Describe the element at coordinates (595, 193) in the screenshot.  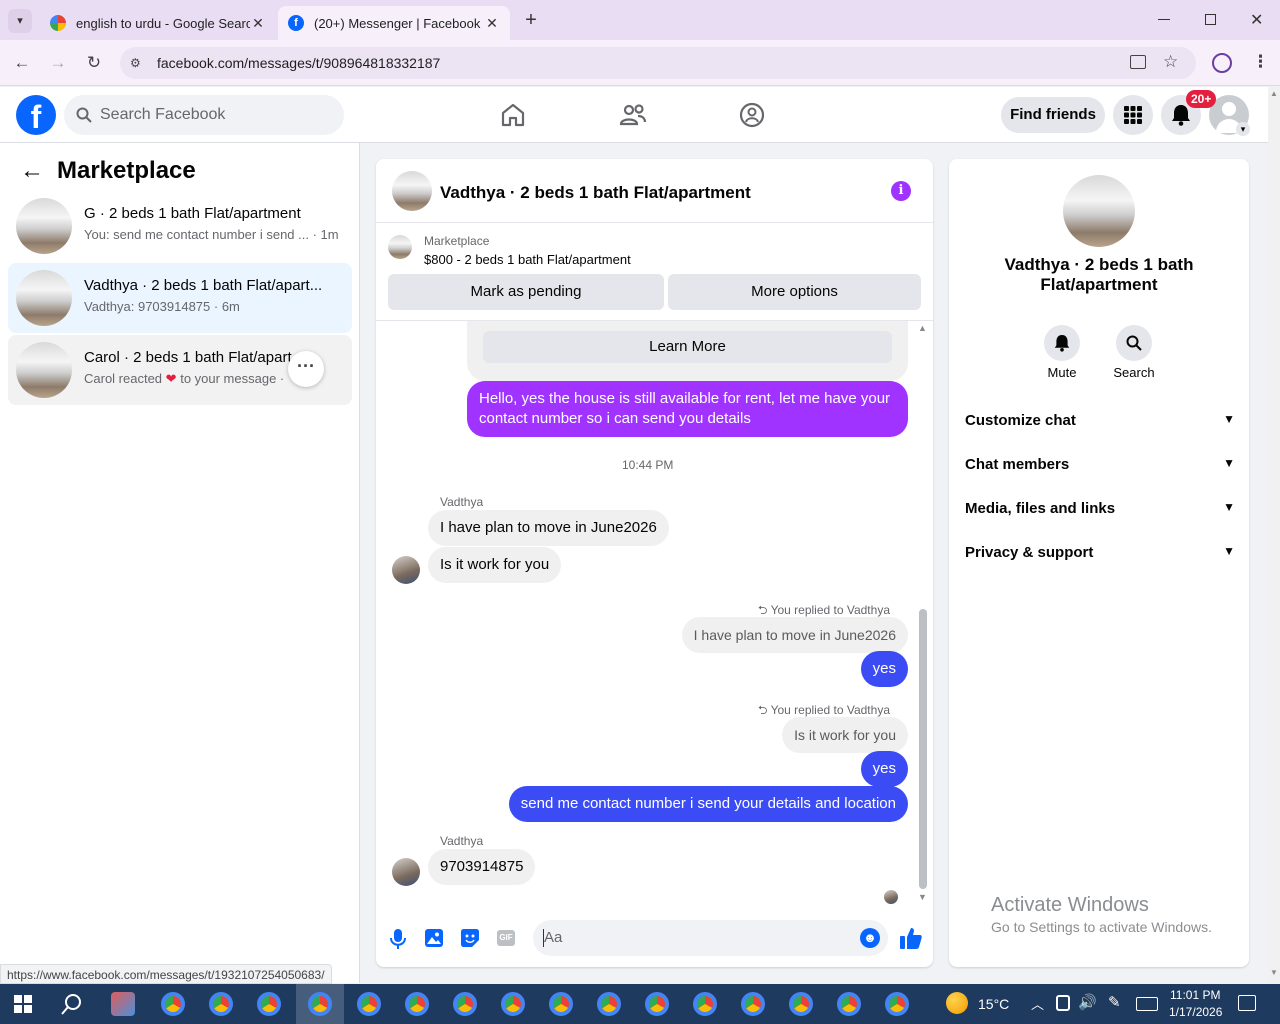
I see `chat-title: Vadthya · 2 beds 1 bath Flat/apartment` at that location.